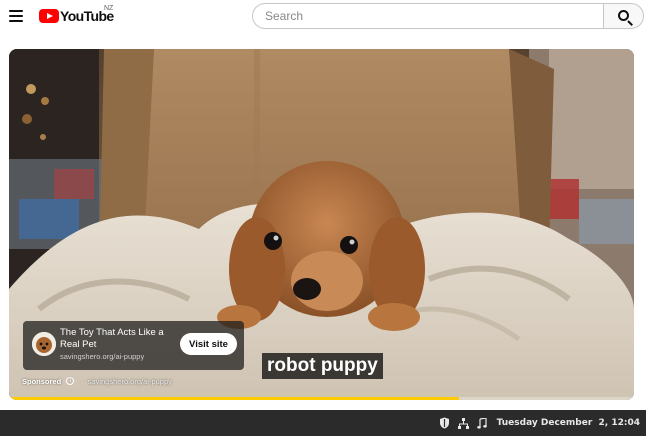  I want to click on sponsored-row: Sponsored i · savingshero.org/ai-puppy, so click(97, 381).